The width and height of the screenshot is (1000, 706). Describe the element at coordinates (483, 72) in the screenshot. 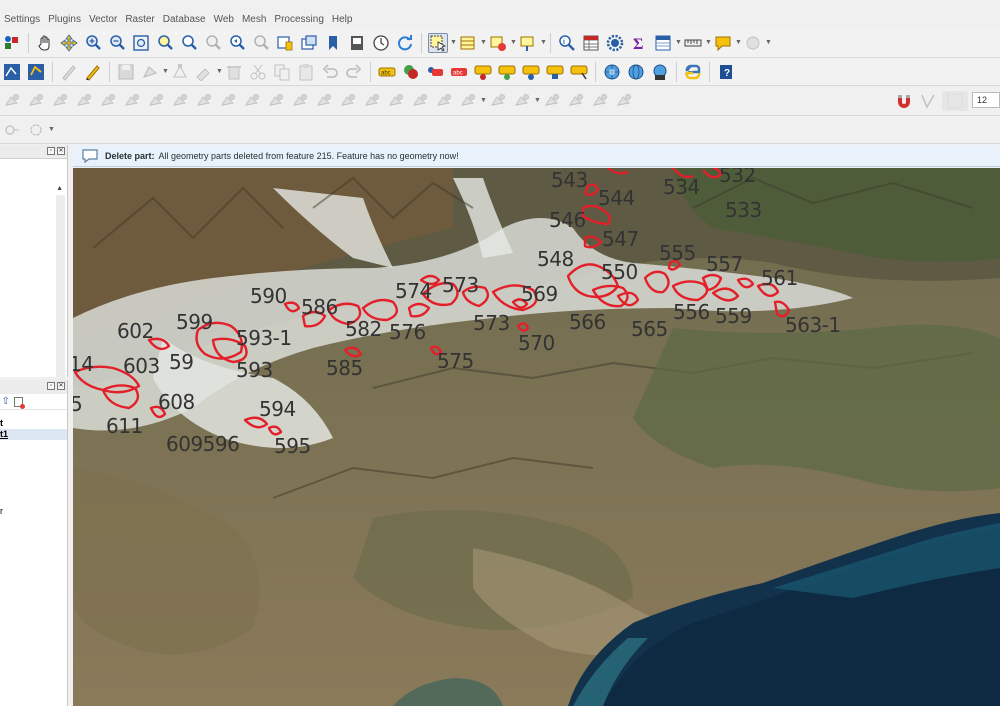

I see `move-label-icon` at that location.